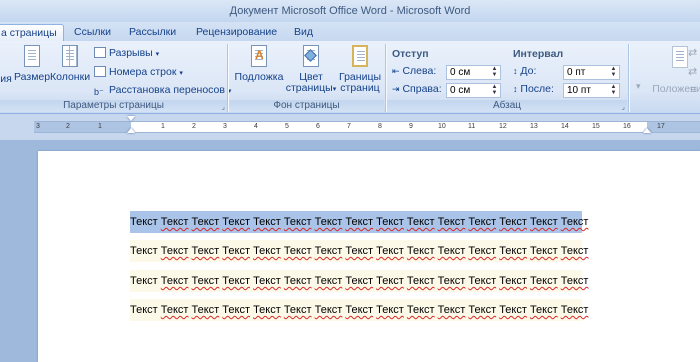 Image resolution: width=700 pixels, height=362 pixels. What do you see at coordinates (692, 52) in the screenshot?
I see `bring-forward-icon: ⇄` at bounding box center [692, 52].